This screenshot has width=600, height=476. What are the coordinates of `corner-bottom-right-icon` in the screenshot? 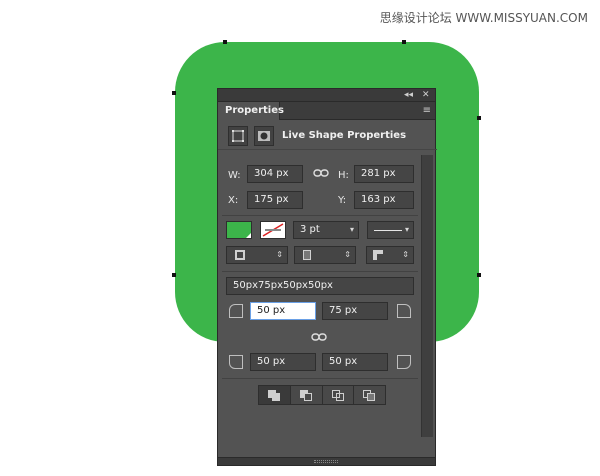 It's located at (404, 362).